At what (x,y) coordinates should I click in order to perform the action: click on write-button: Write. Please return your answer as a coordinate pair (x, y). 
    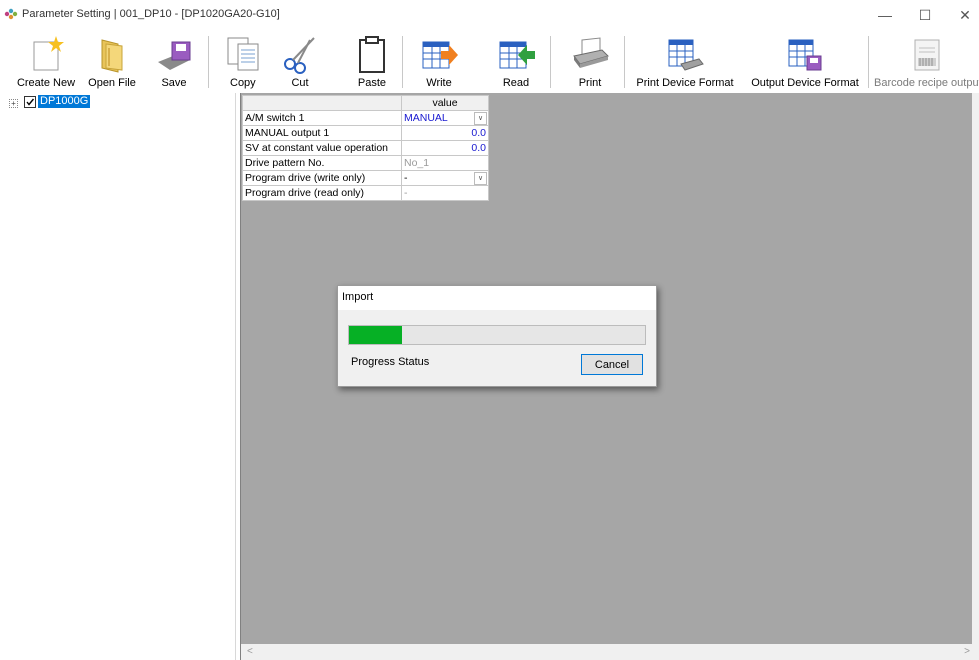
    Looking at the image, I should click on (439, 61).